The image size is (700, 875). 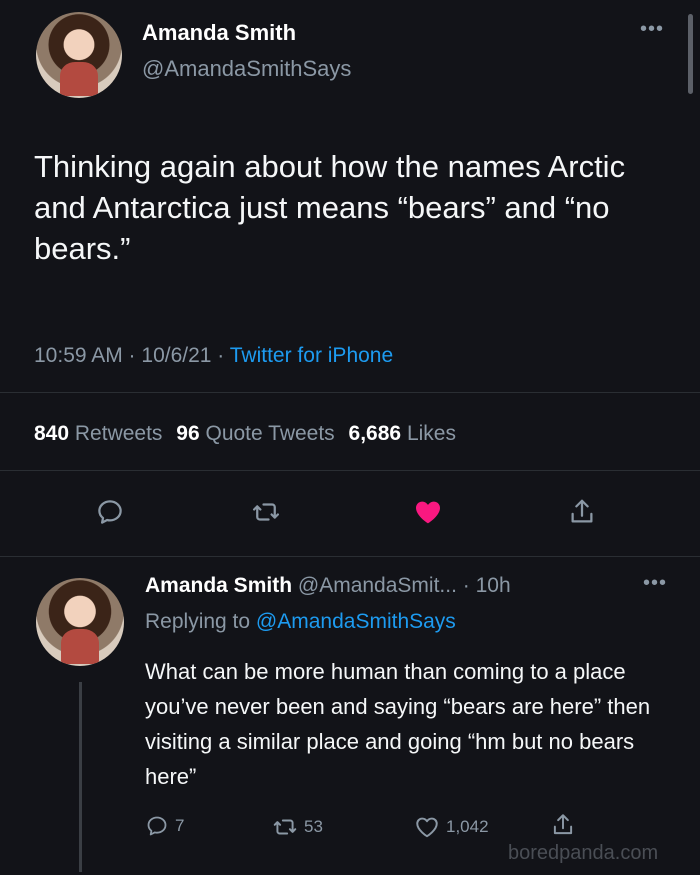 I want to click on reply-reply-button: 7, so click(x=164, y=826).